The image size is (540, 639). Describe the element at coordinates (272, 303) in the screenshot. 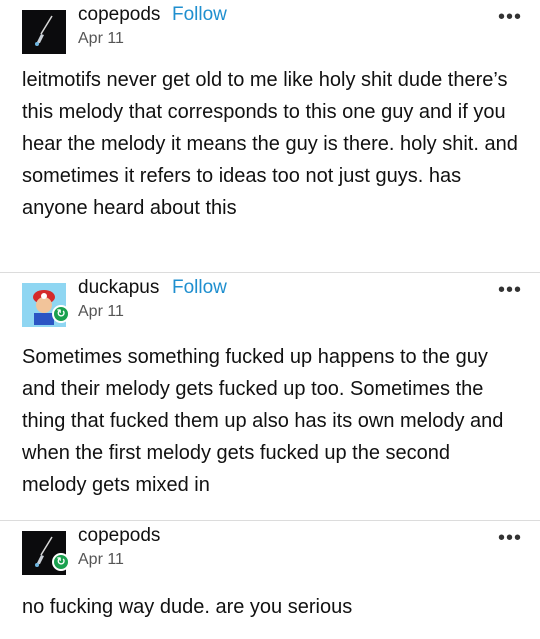

I see `post-header: ↻ duckapus Follow Apr 11 •••` at that location.